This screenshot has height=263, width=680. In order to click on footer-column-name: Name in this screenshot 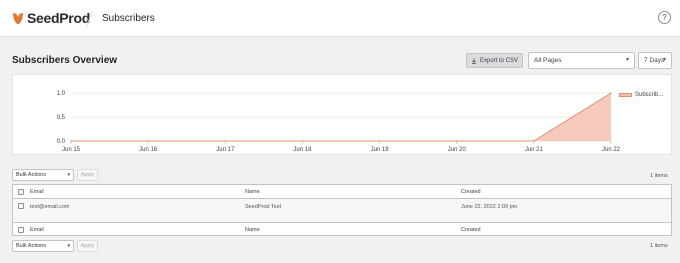, I will do `click(252, 230)`.